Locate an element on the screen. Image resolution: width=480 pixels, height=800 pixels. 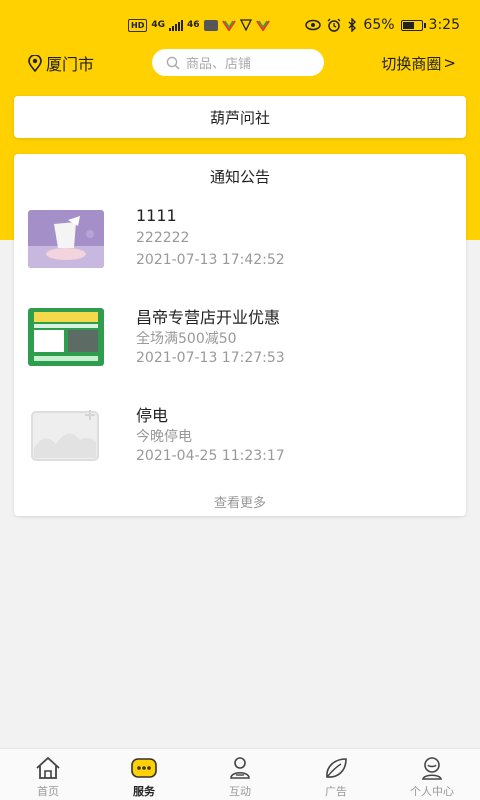
wifi-icon is located at coordinates (210, 25).